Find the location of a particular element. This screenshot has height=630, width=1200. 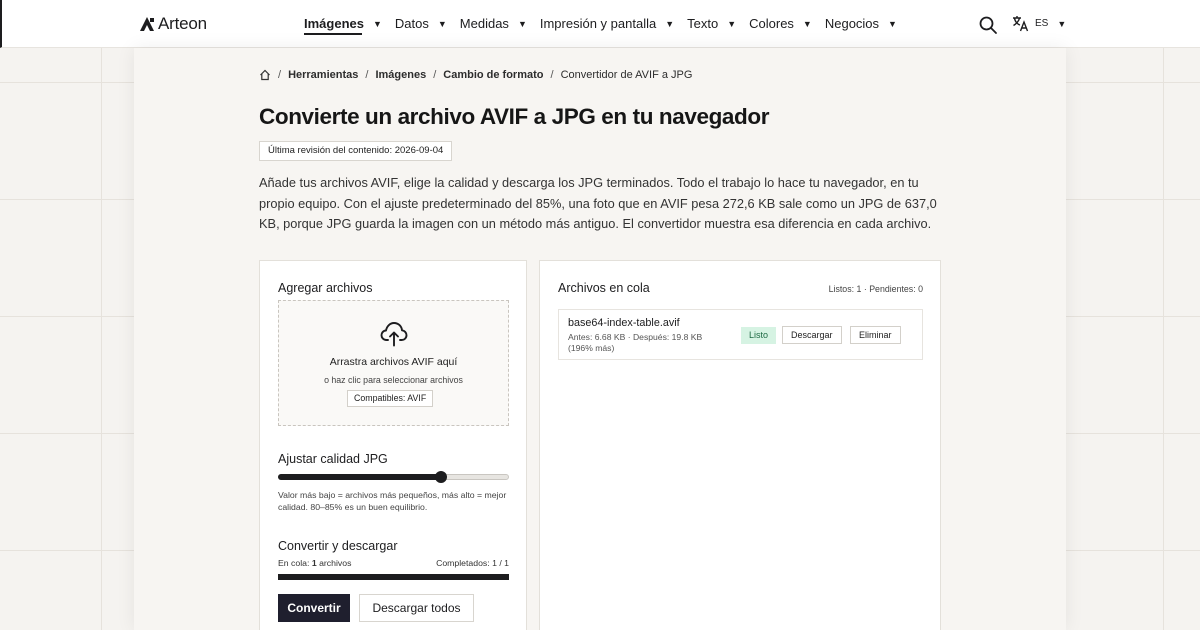

nav-item-label: Impresión y pantalla is located at coordinates (598, 23).